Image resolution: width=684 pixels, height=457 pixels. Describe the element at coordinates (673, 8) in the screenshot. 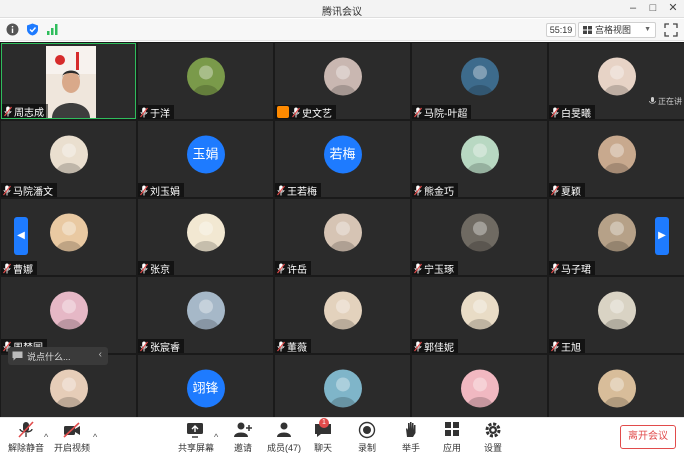

I see `close-button: ✕` at that location.